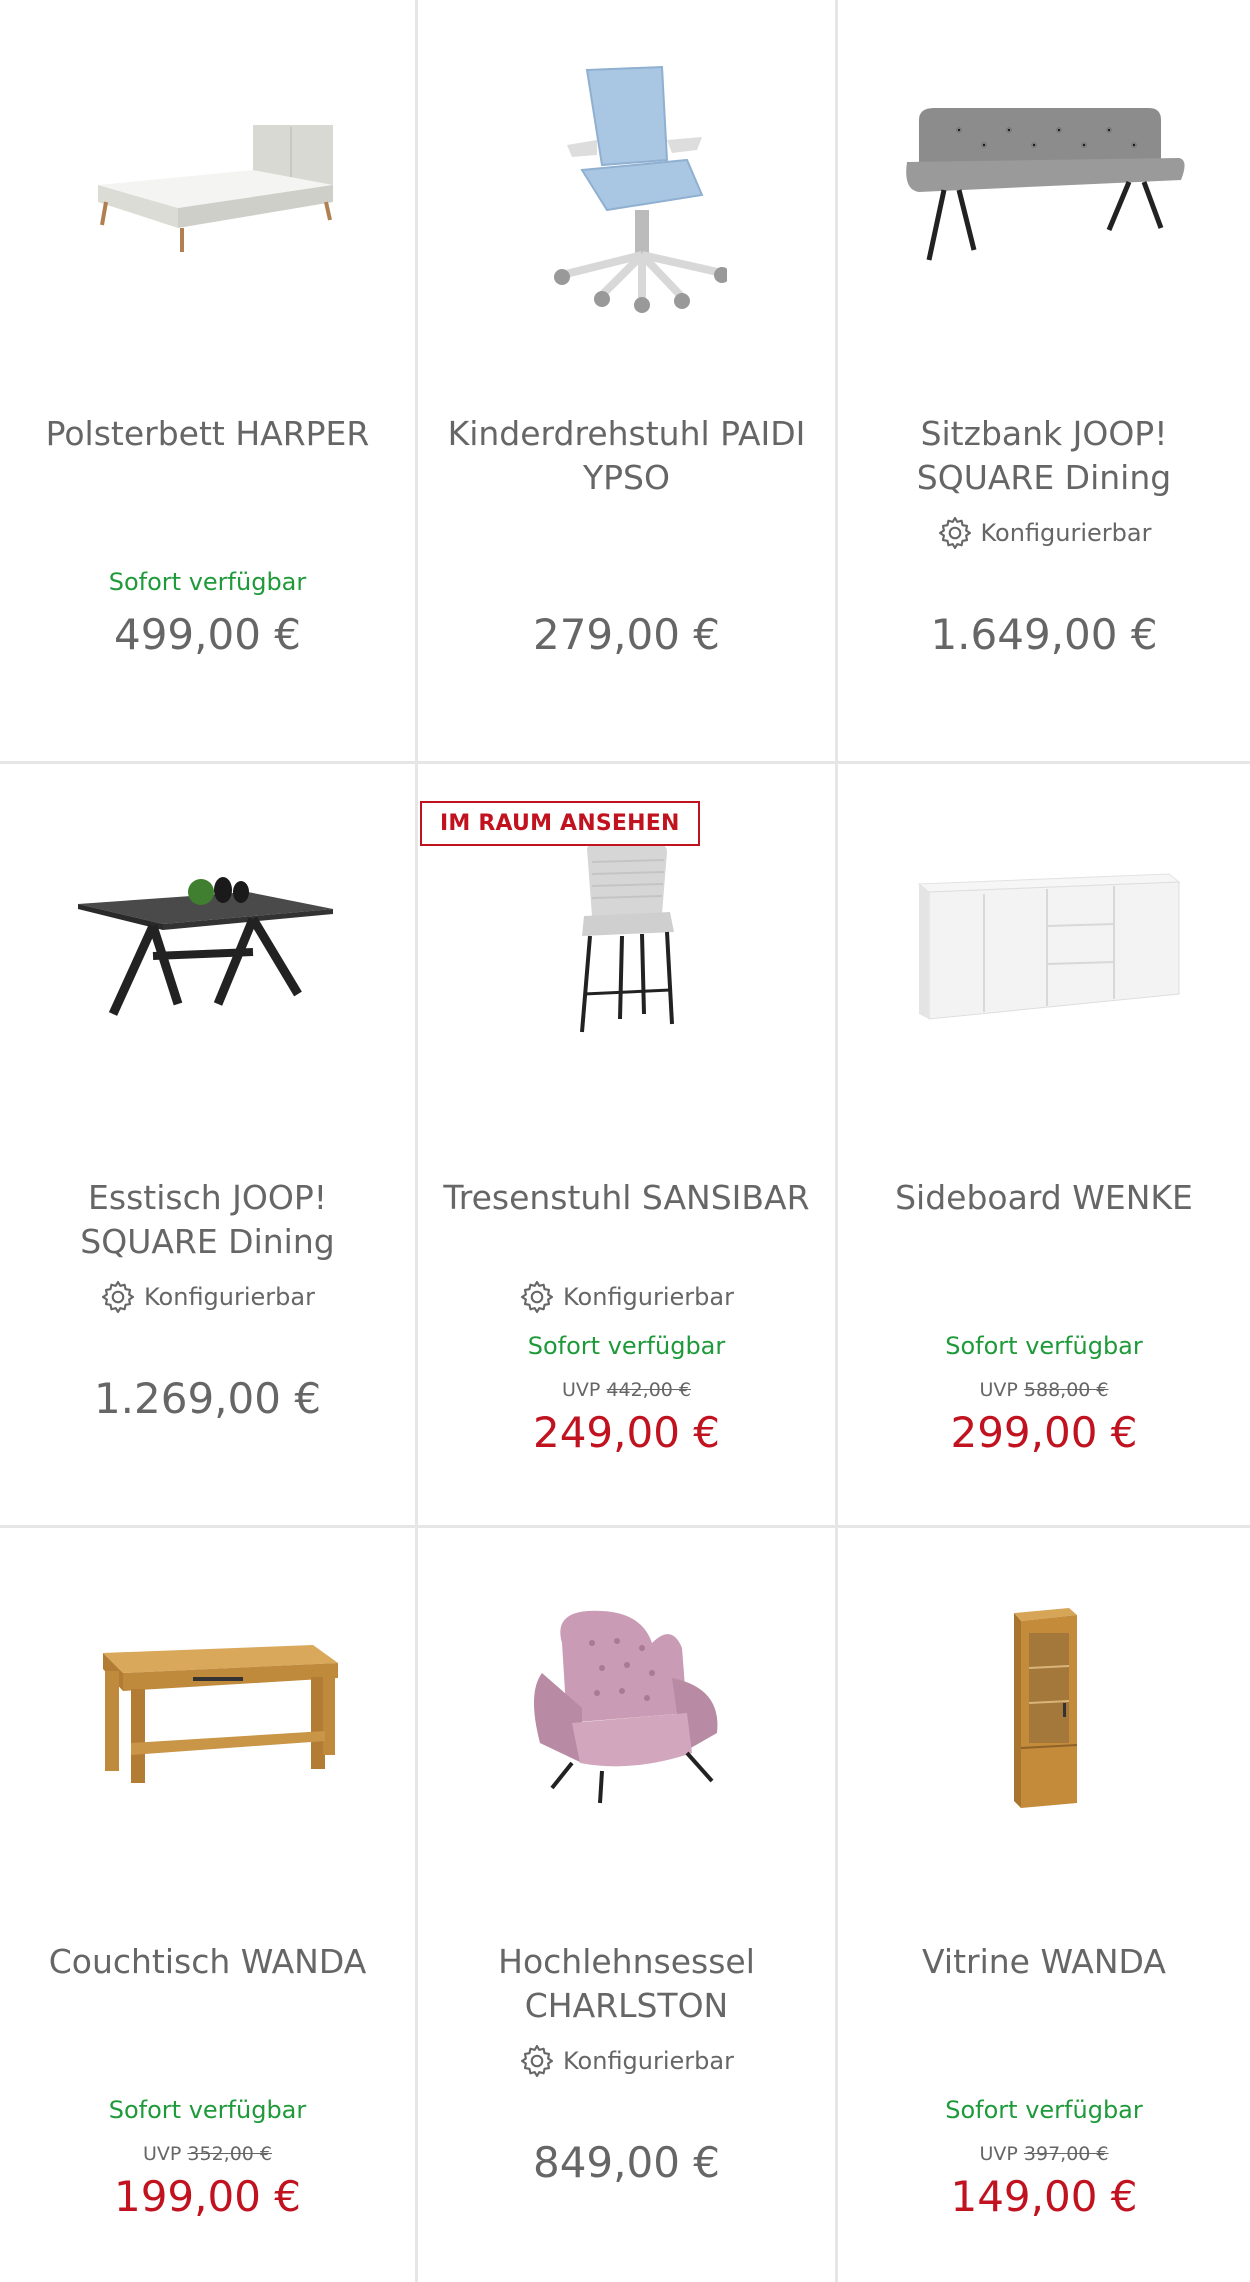 The width and height of the screenshot is (1250, 2282). I want to click on product-title: Esstisch JOOP! SQUARE Dining, so click(207, 1220).